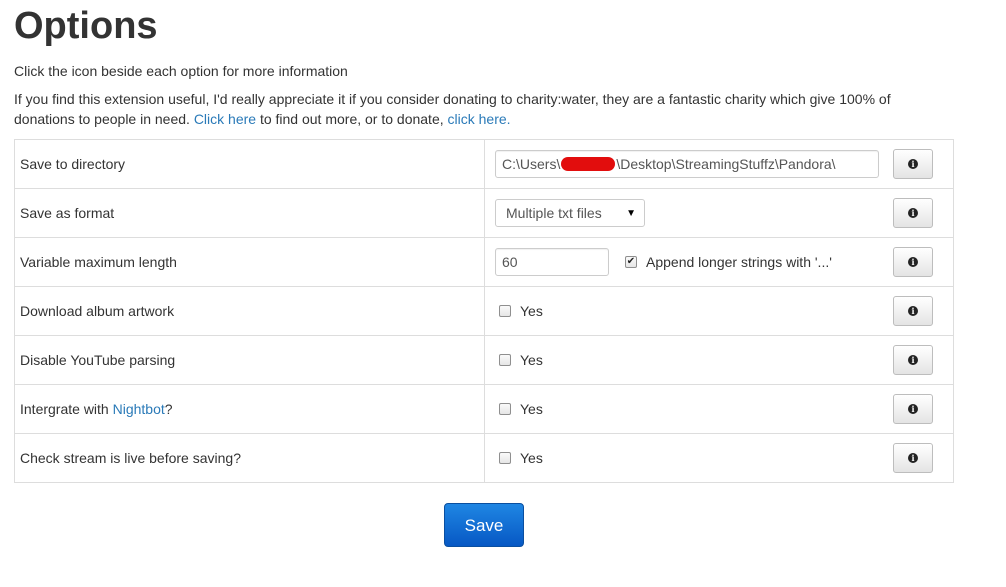 The width and height of the screenshot is (1006, 587). I want to click on option-row-youtube: Disable YouTube parsing Yes i, so click(484, 360).